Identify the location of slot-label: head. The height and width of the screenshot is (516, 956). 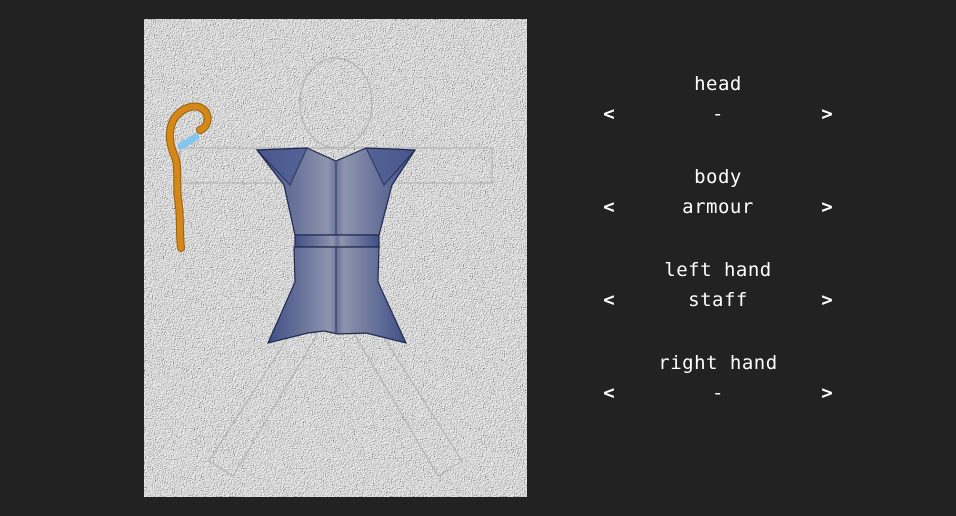
(718, 84).